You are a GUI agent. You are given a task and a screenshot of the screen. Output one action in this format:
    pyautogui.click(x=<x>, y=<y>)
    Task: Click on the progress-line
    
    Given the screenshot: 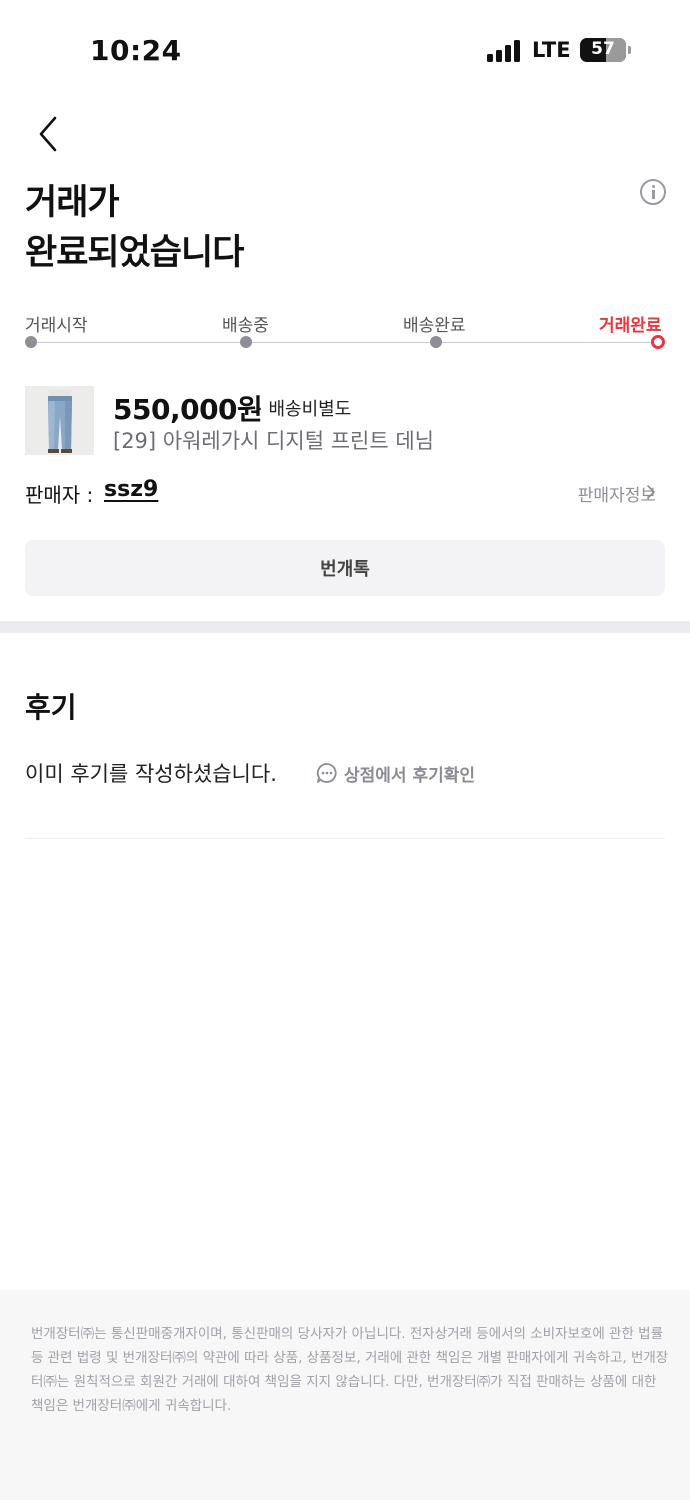 What is the action you would take?
    pyautogui.click(x=343, y=342)
    